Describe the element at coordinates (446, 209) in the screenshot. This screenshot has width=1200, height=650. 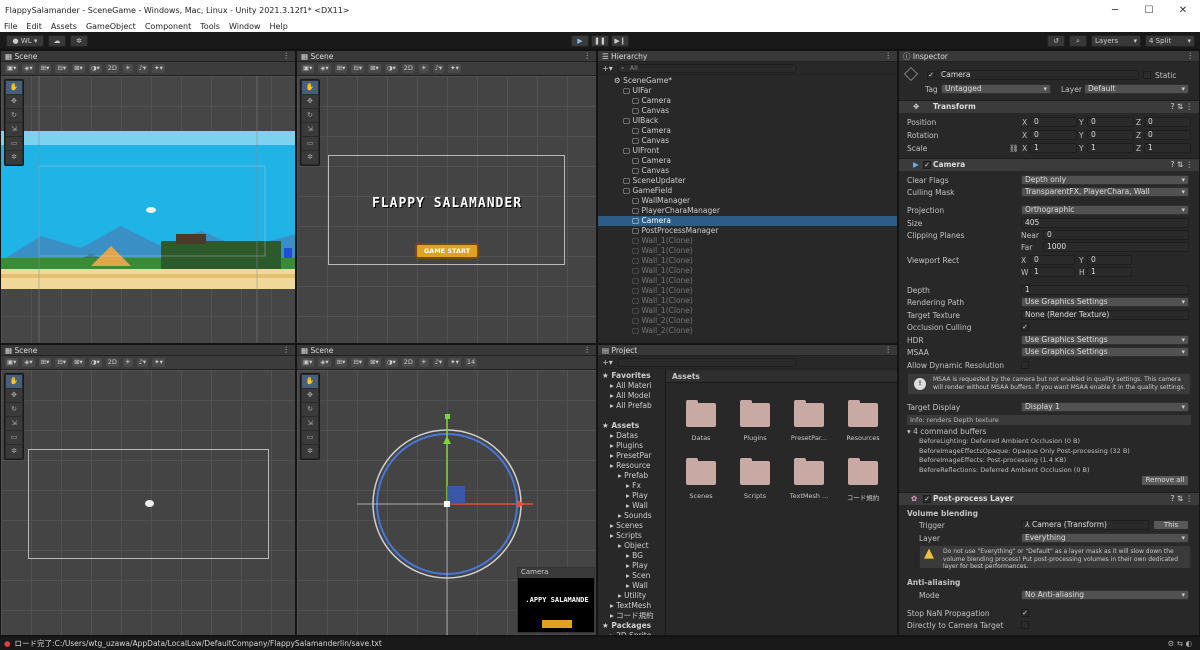
I see `scene-viewport: FLAPPY SALAMANDER GAME START ✋ ✥ ↻ ⇲ ▭ ✲` at that location.